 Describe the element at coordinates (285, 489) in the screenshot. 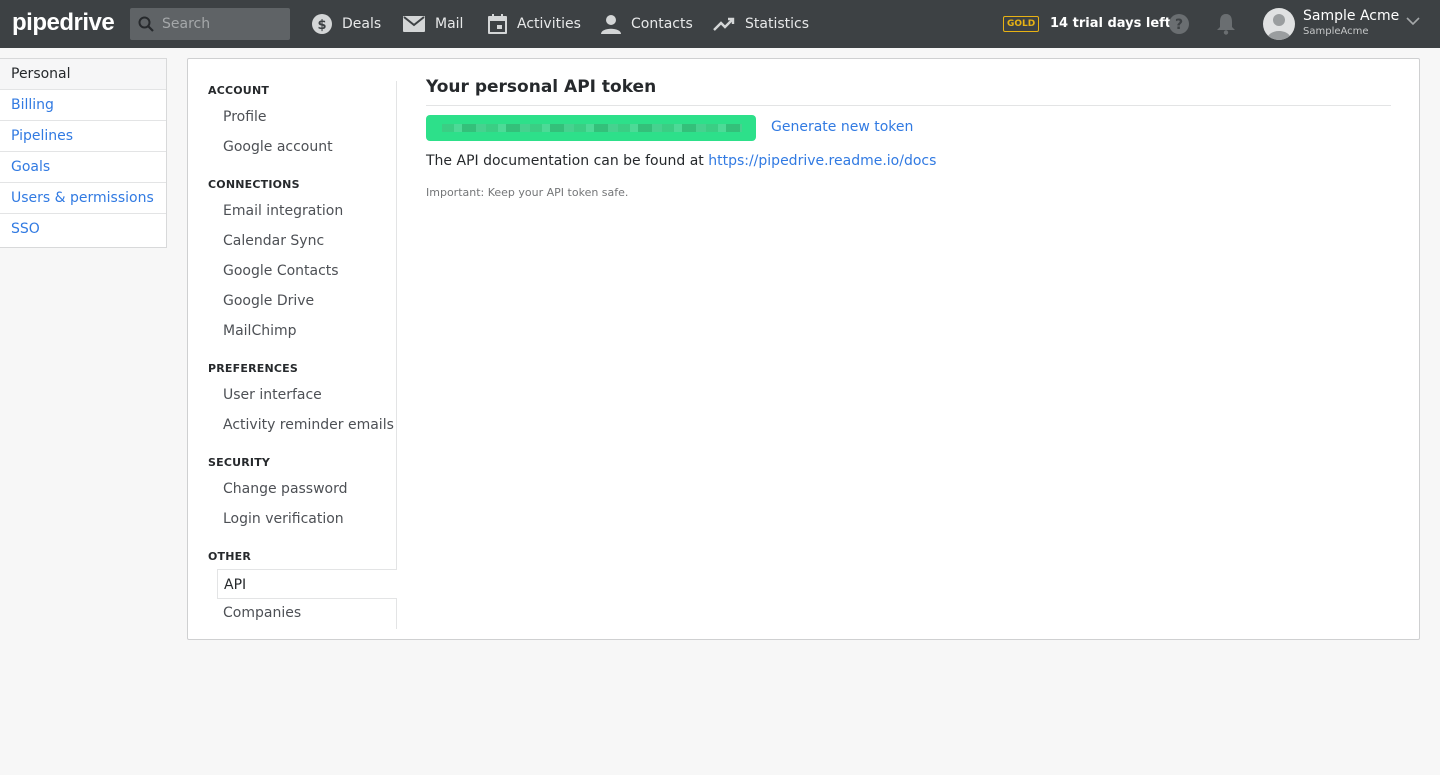

I see `menu-item-change-password: Change password` at that location.